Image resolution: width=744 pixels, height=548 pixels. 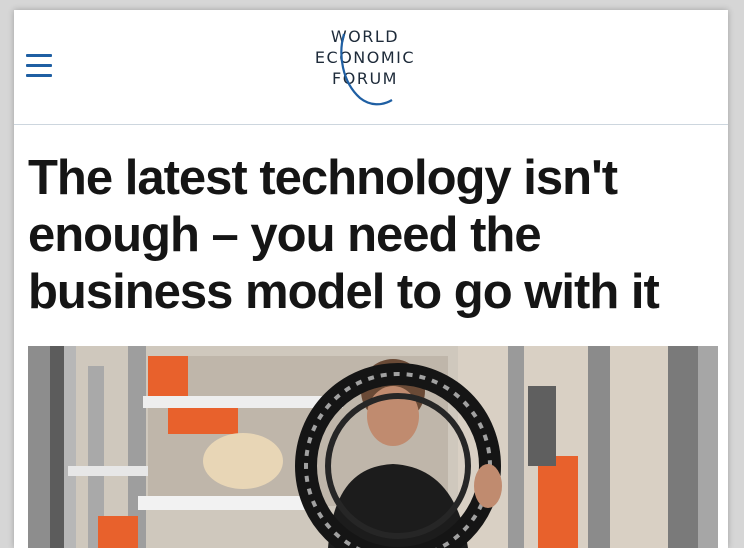 I want to click on wef-logo: WORLD ECONOMIC FORUM, so click(x=365, y=68).